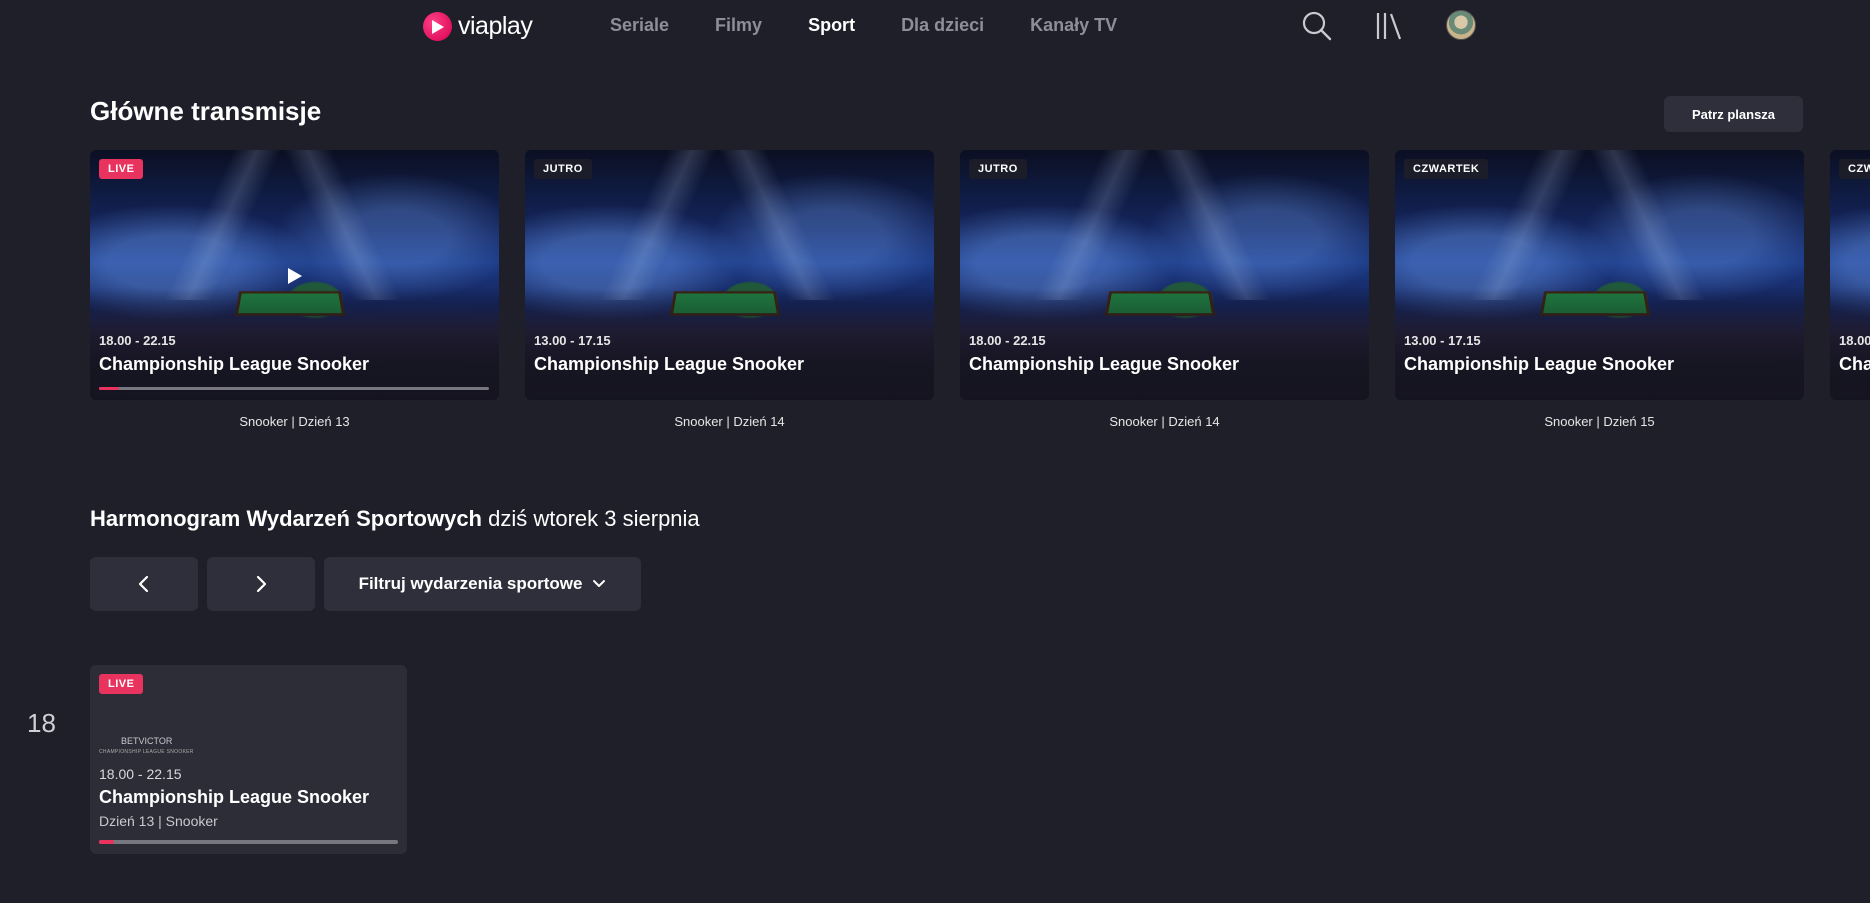  What do you see at coordinates (470, 583) in the screenshot?
I see `filter-label: Filtruj wydarzenia sportowe` at bounding box center [470, 583].